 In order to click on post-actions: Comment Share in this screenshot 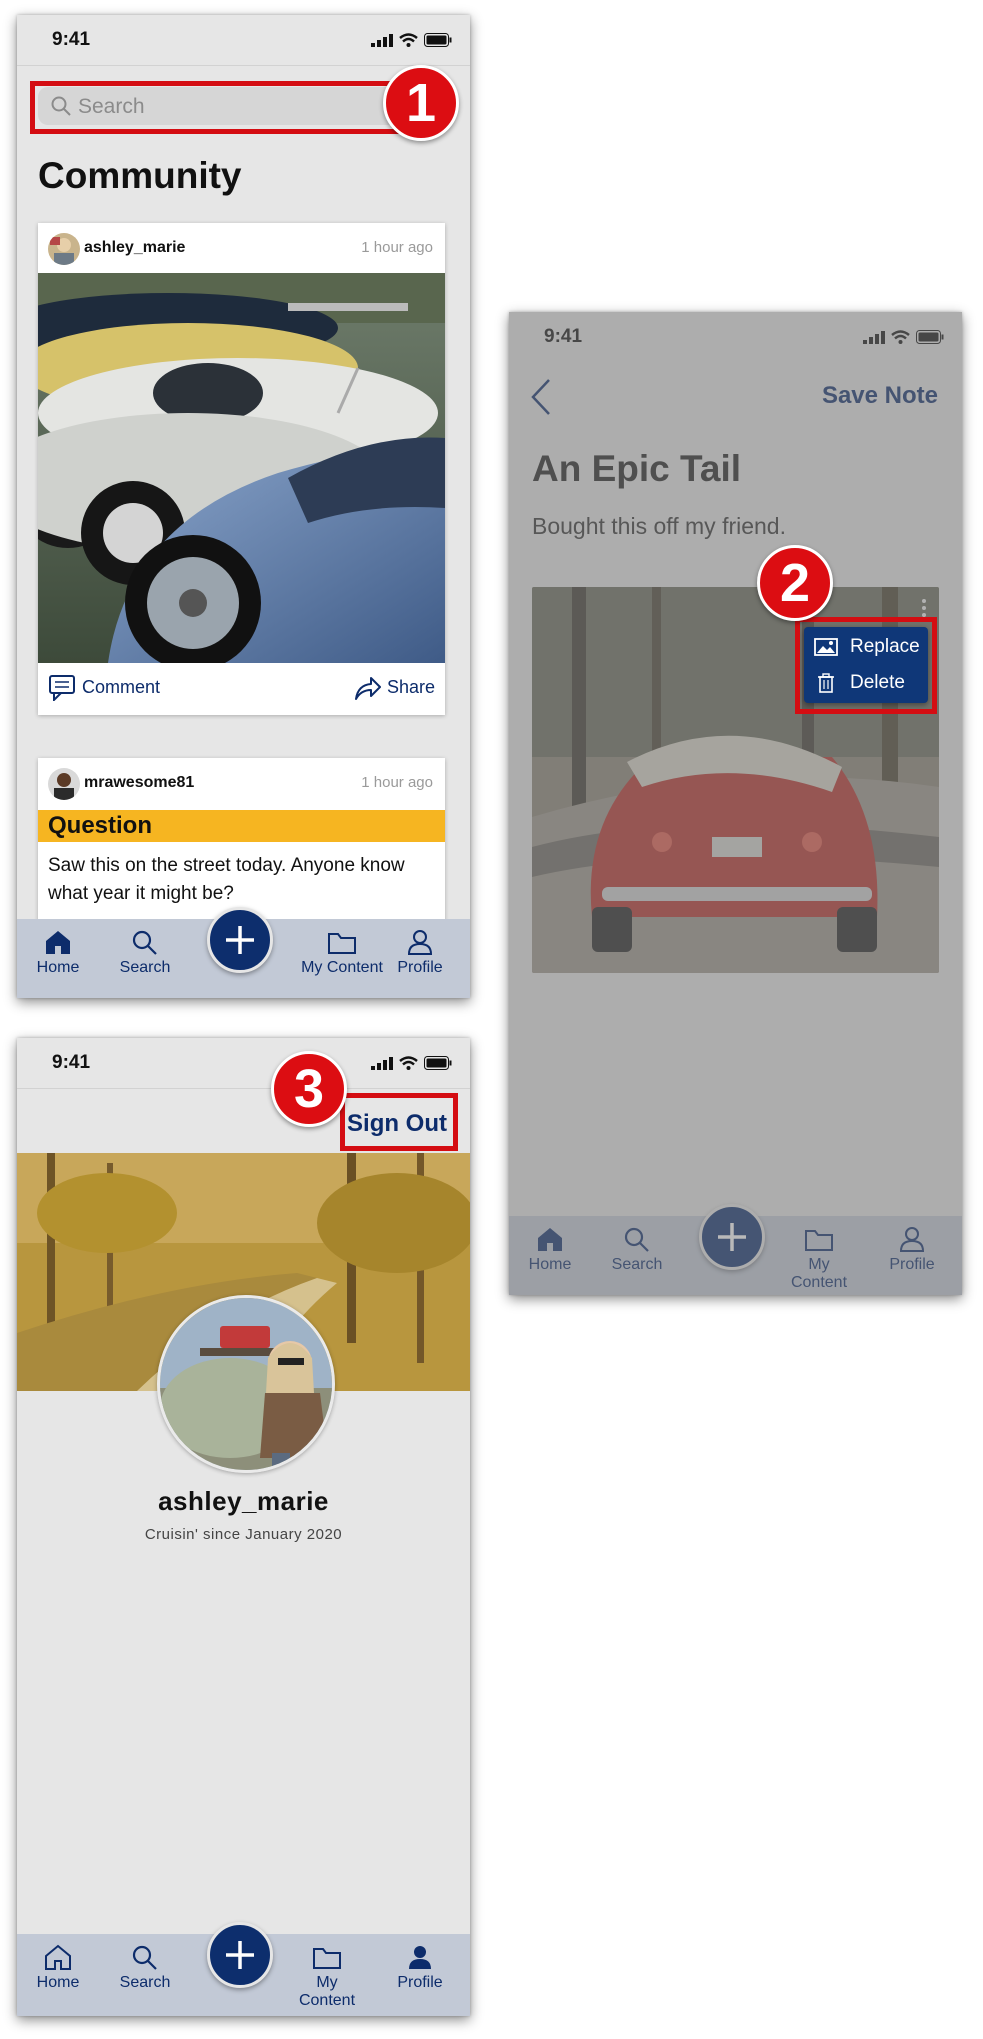, I will do `click(241, 689)`.